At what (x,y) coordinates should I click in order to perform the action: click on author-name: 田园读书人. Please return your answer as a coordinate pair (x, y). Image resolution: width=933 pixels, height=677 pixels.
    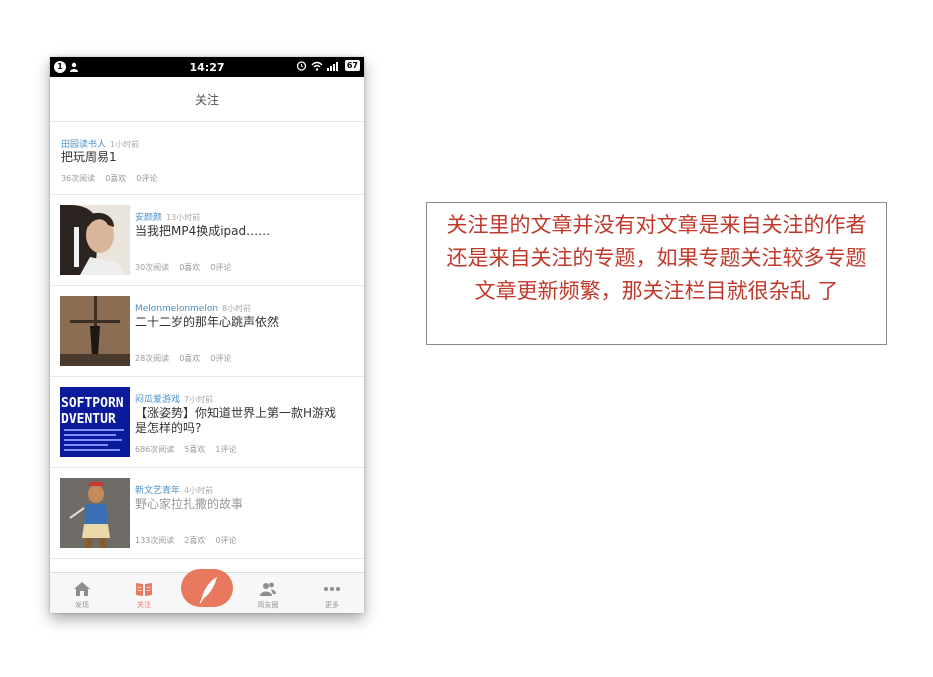
    Looking at the image, I should click on (83, 145).